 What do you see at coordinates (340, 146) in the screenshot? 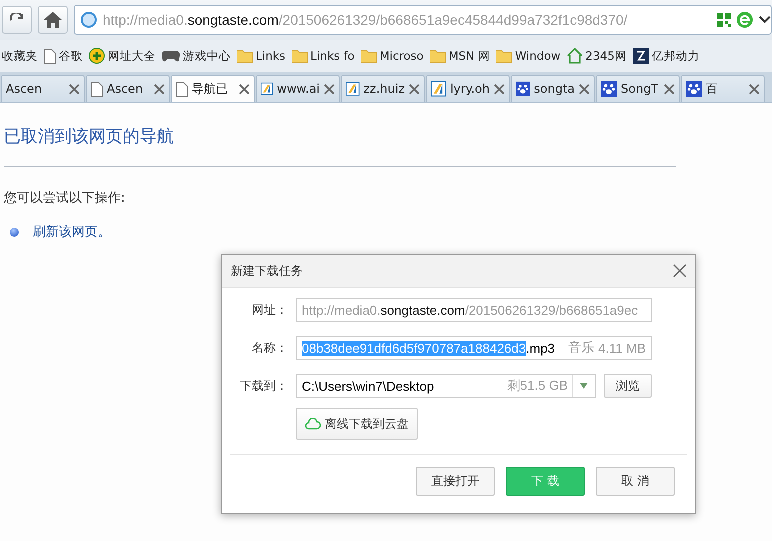
I see `page-heading: 已取消到该网页的导航` at bounding box center [340, 146].